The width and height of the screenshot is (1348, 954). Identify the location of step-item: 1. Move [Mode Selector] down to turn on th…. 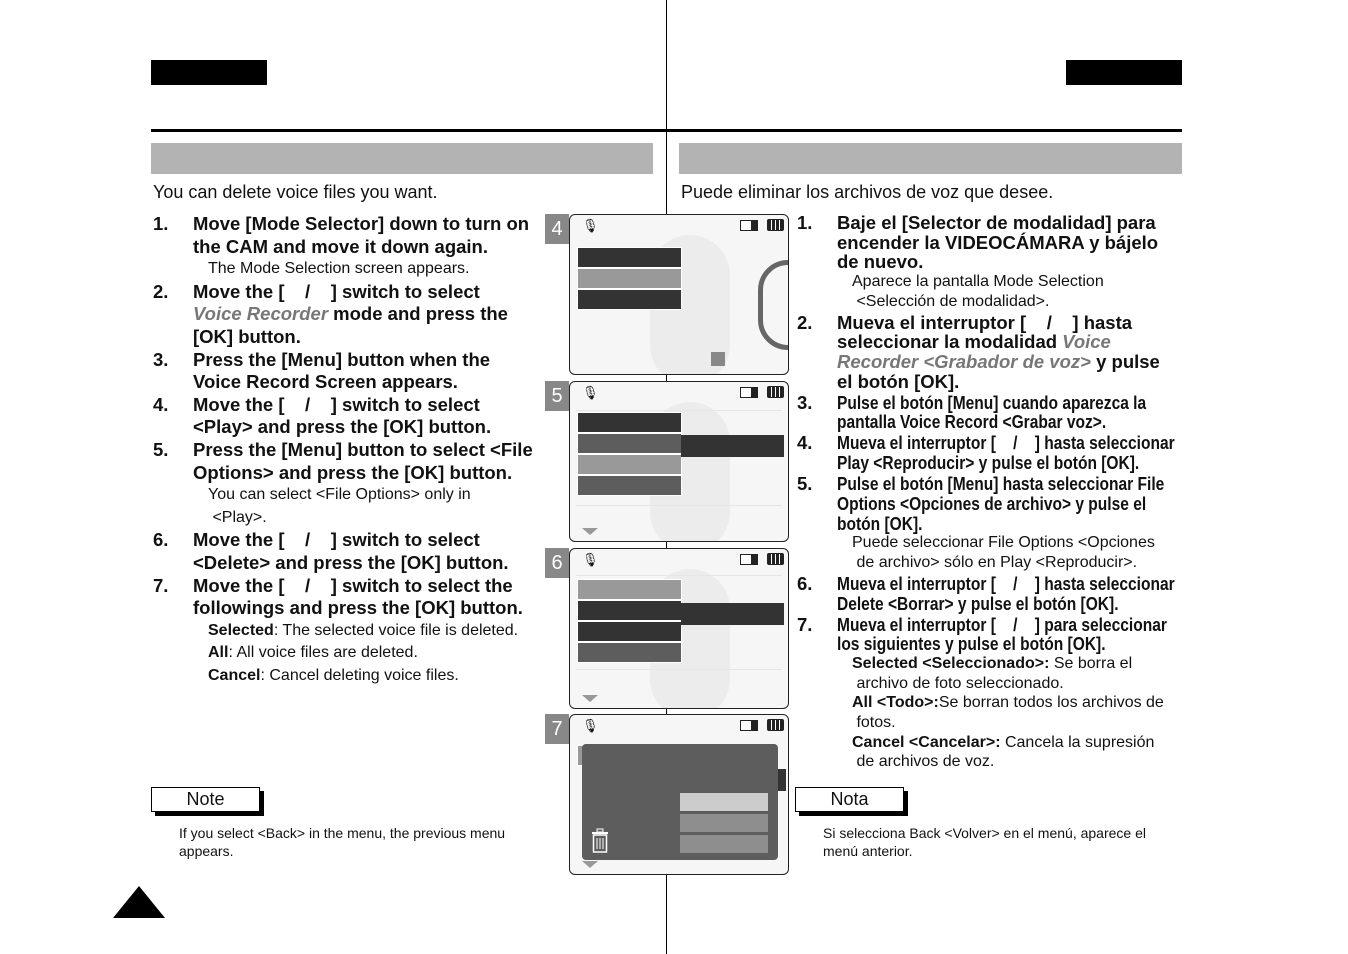
(345, 247).